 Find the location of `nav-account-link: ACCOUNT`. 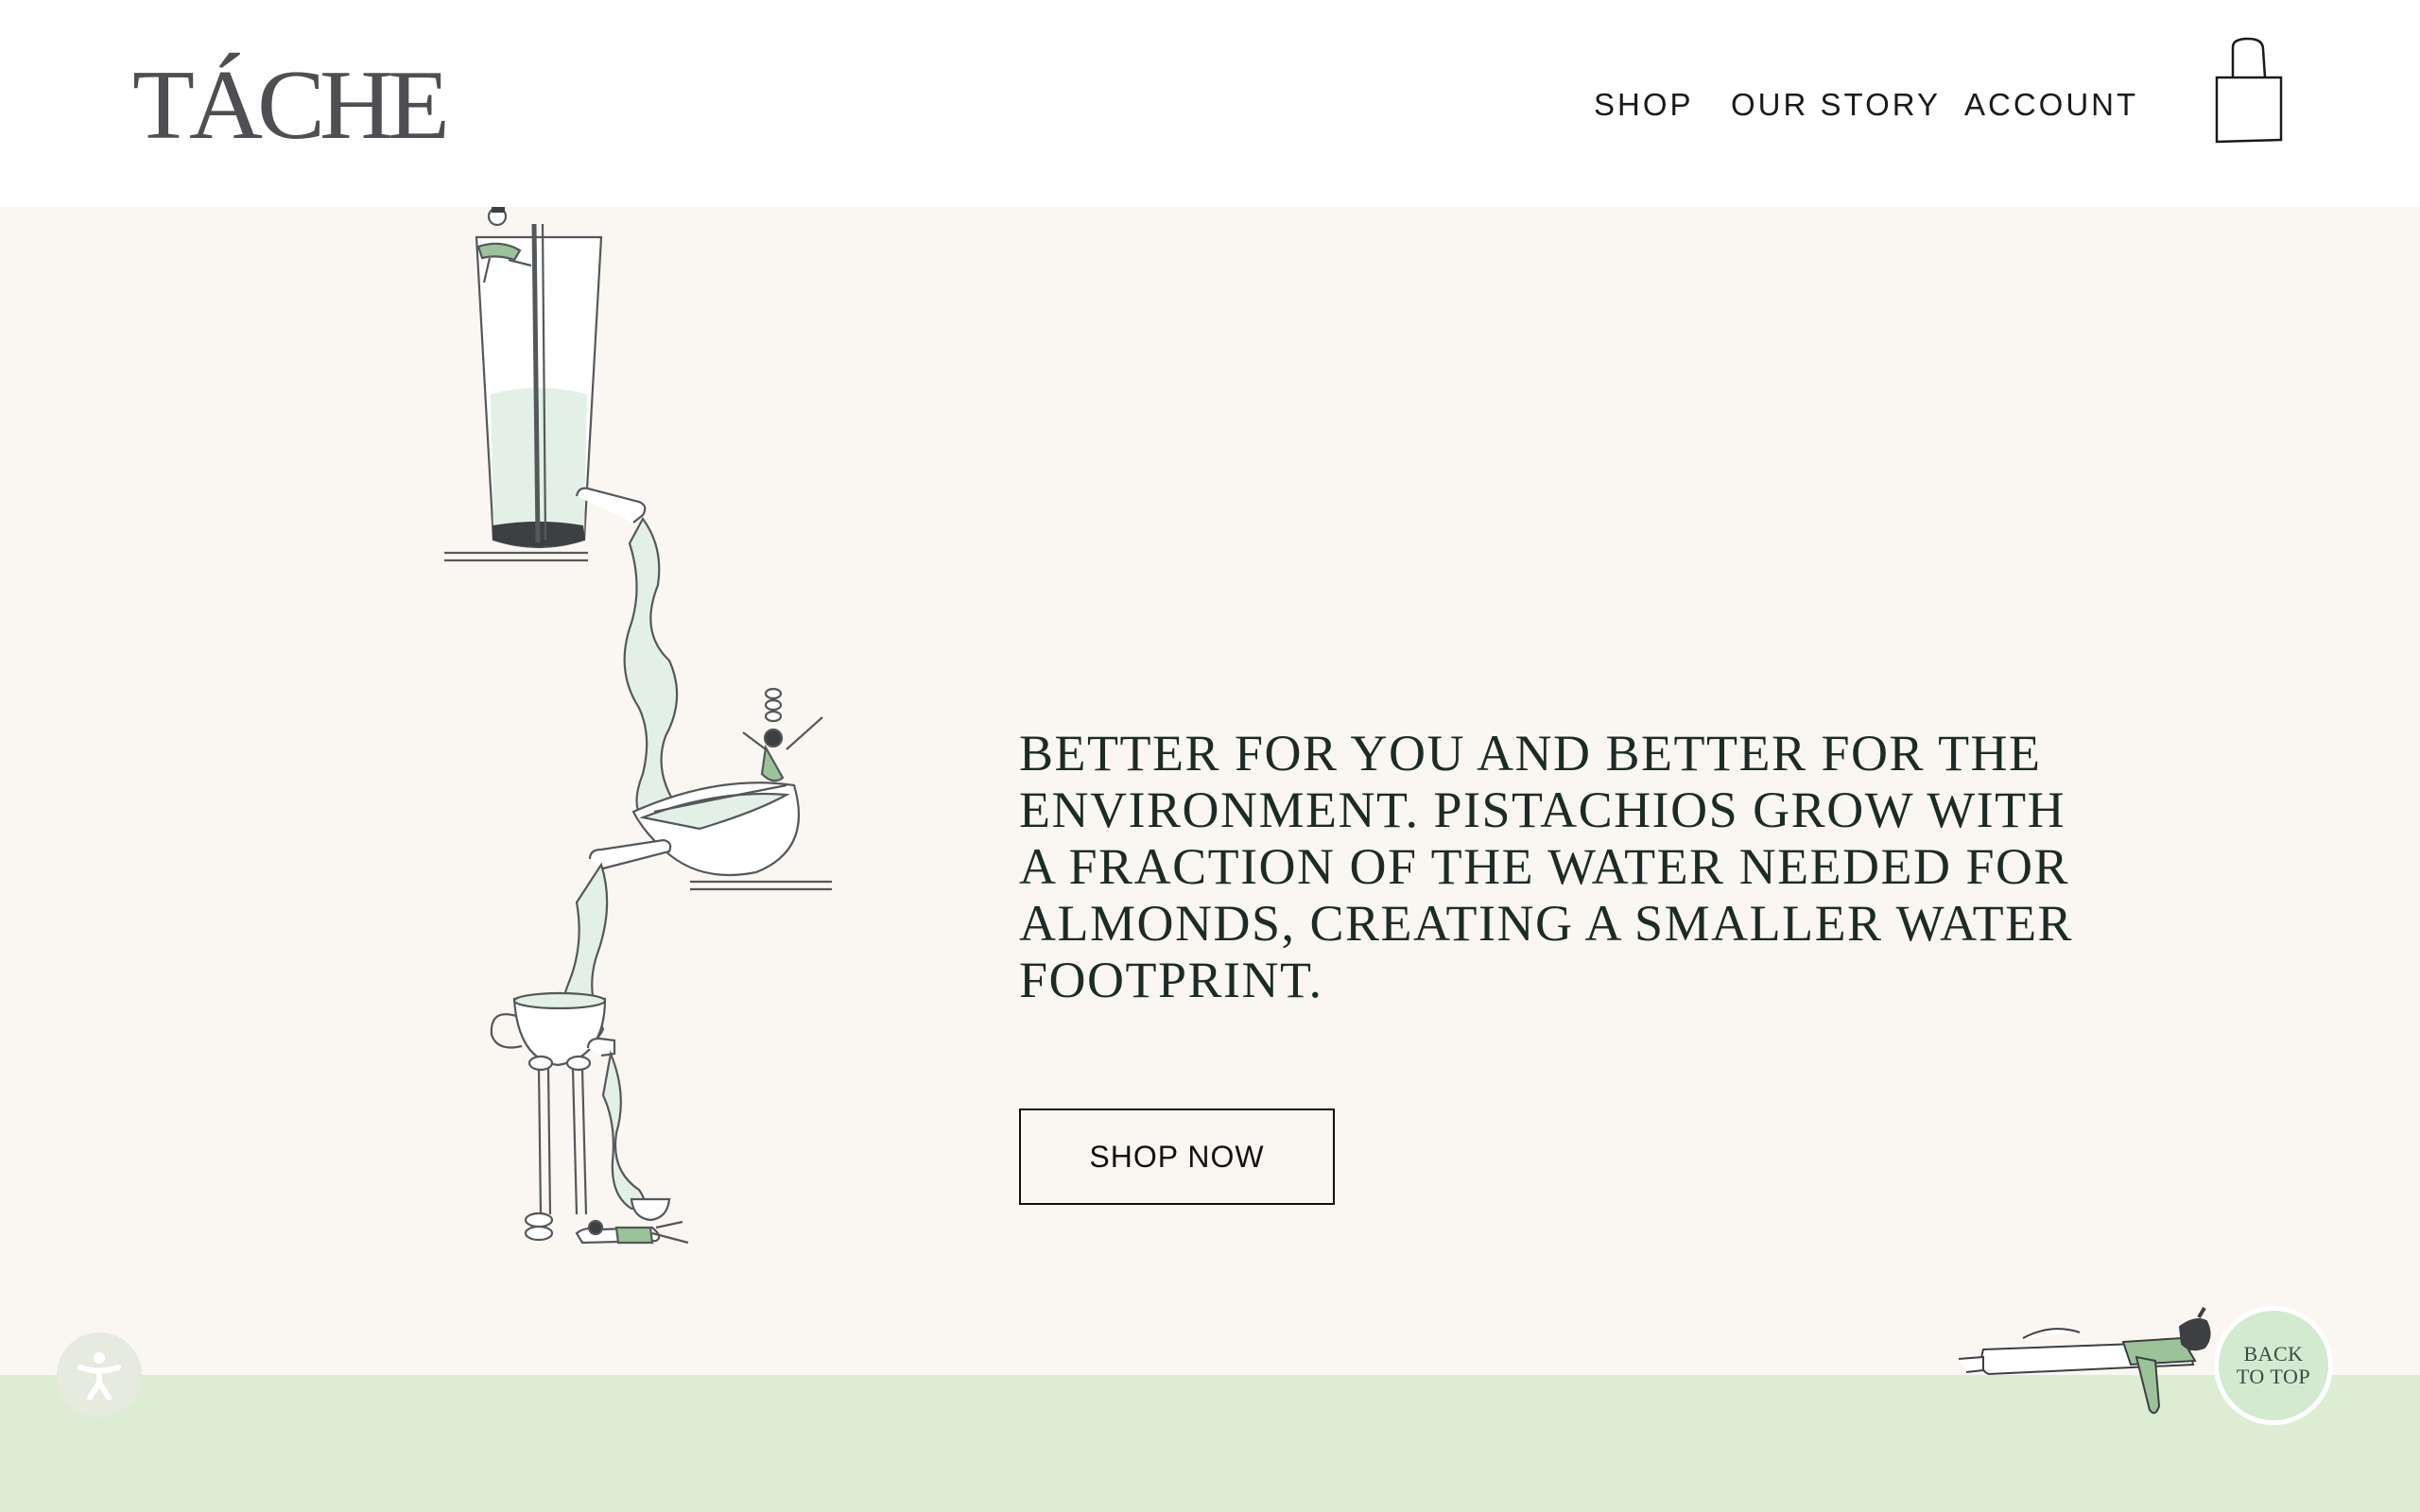

nav-account-link: ACCOUNT is located at coordinates (2051, 105).